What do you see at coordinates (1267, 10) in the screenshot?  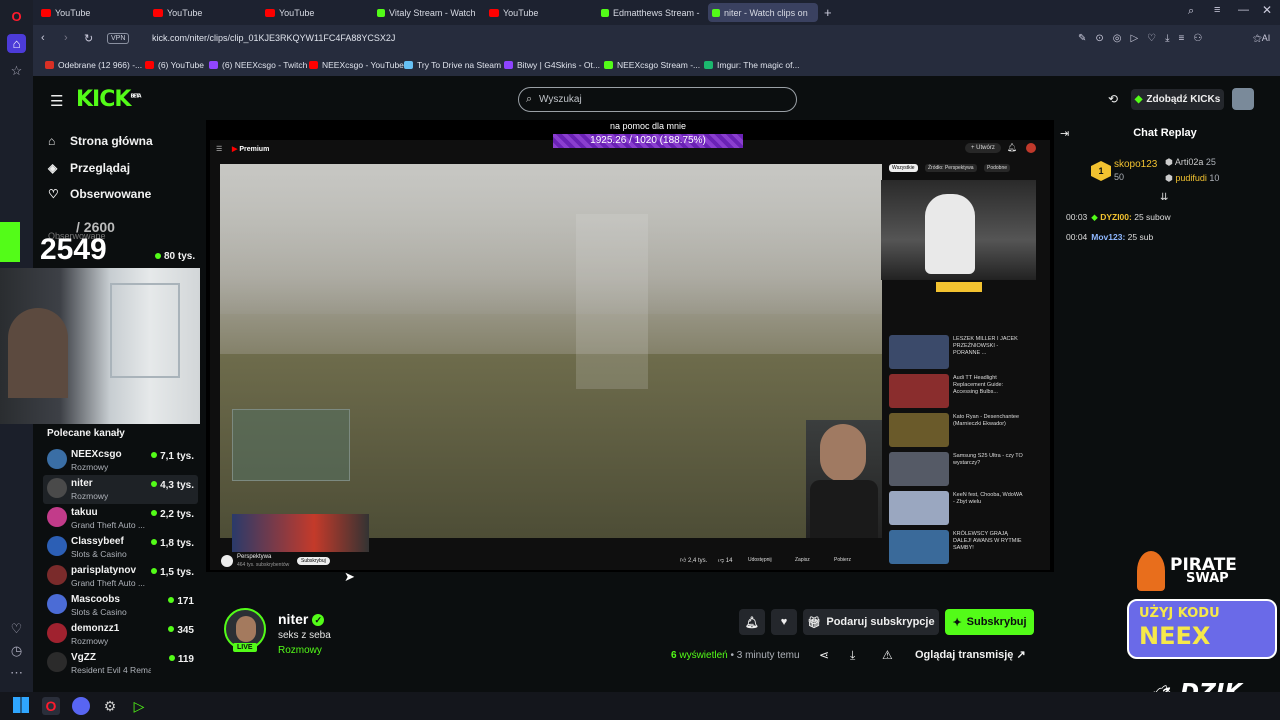 I see `close-icon: ✕` at bounding box center [1267, 10].